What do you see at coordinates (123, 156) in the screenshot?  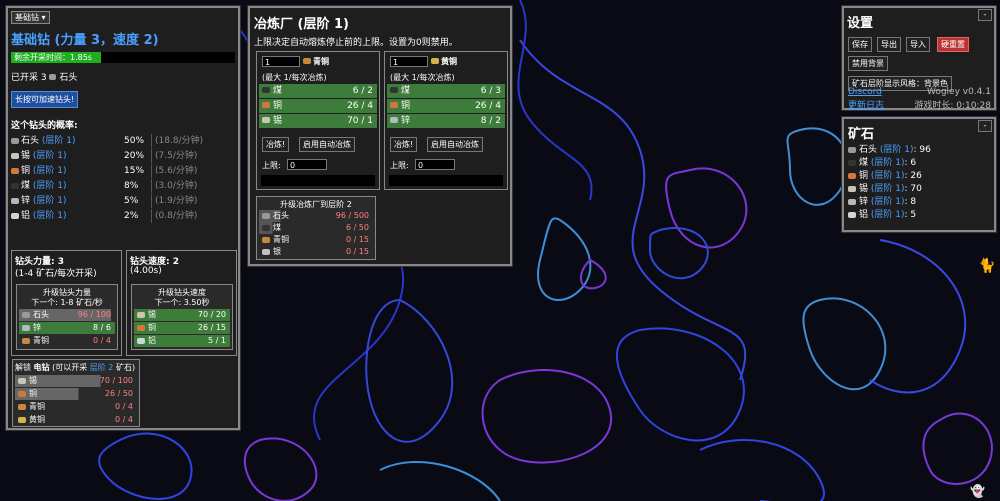 I see `prob-row: 锡 (层阶 1) 20% (7.5/分钟)` at bounding box center [123, 156].